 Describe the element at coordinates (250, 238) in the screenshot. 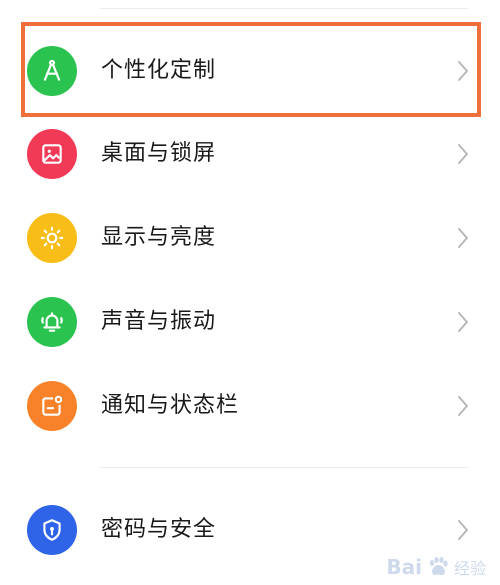

I see `settings-item-display-brightness: 显示与亮度` at that location.